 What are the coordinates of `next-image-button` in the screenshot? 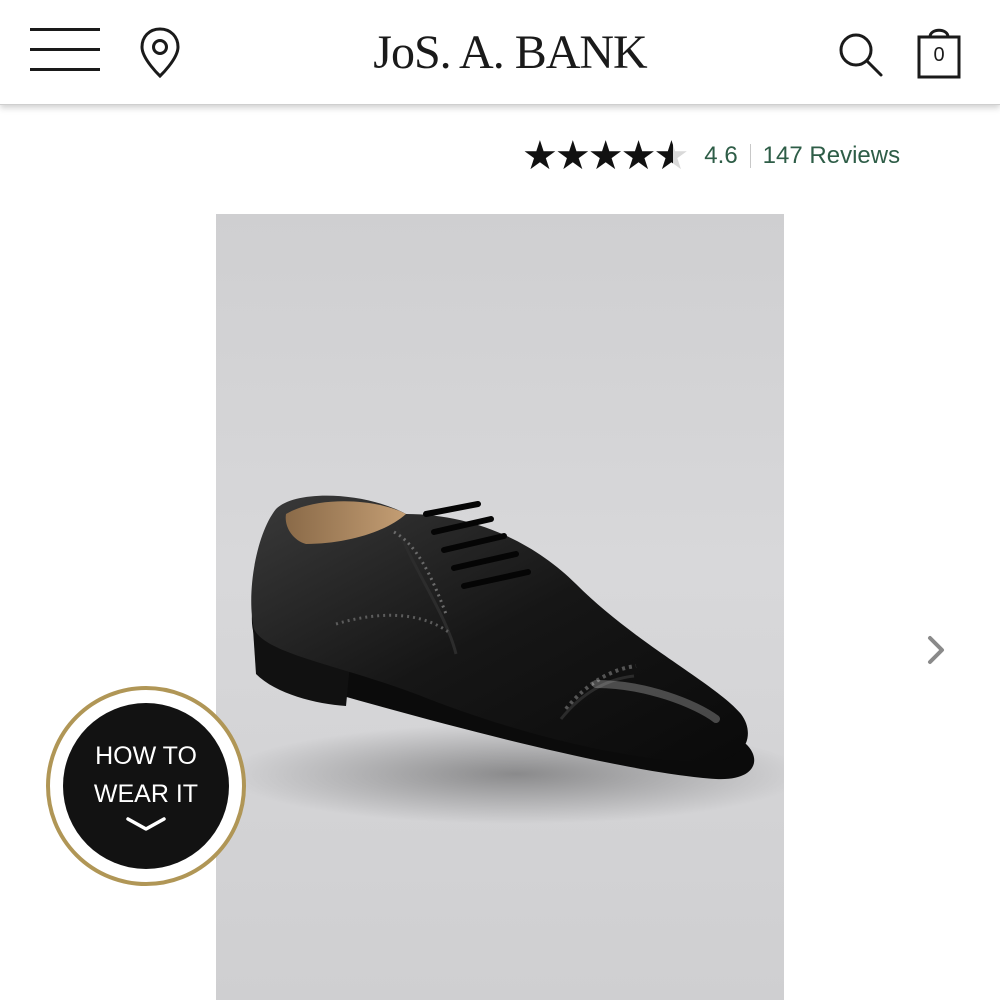 It's located at (938, 650).